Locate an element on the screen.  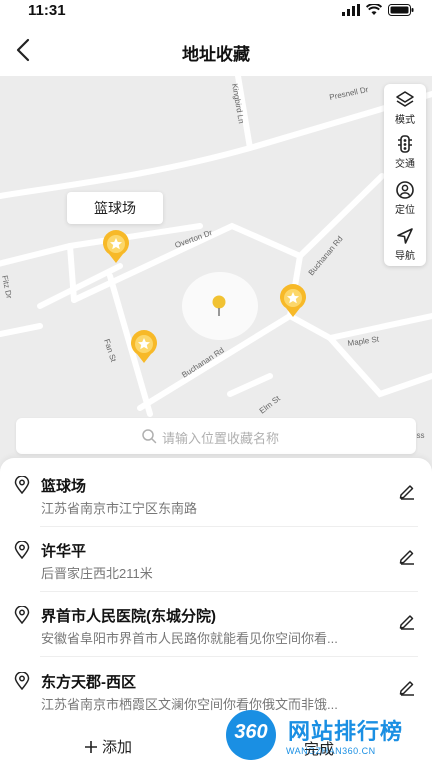
item-address: 后晋家庄西北211米 is located at coordinates (97, 573).